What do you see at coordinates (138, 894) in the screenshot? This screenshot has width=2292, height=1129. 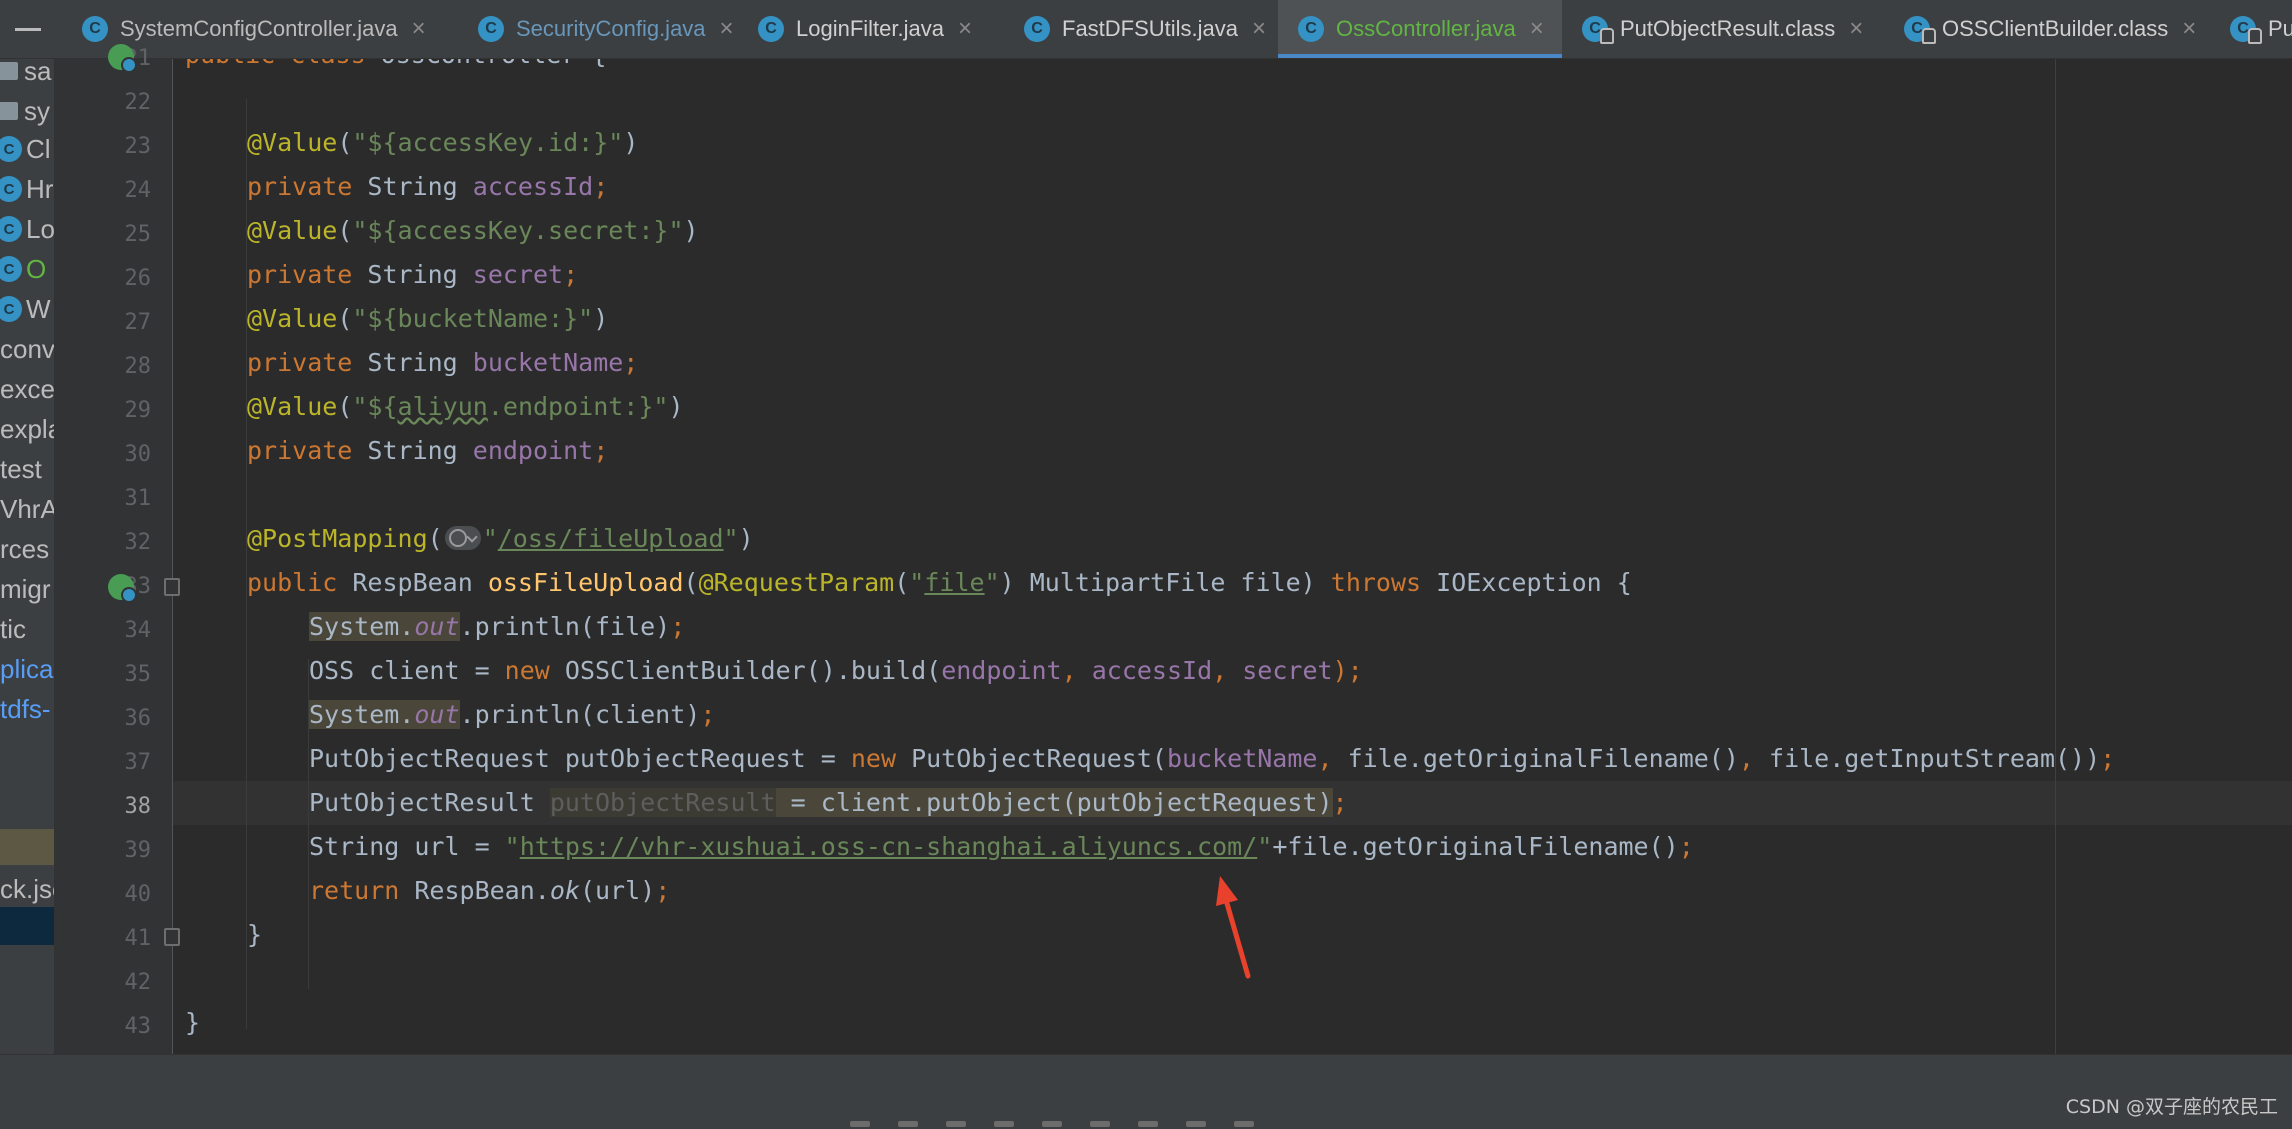 I see `line-number: 40` at bounding box center [138, 894].